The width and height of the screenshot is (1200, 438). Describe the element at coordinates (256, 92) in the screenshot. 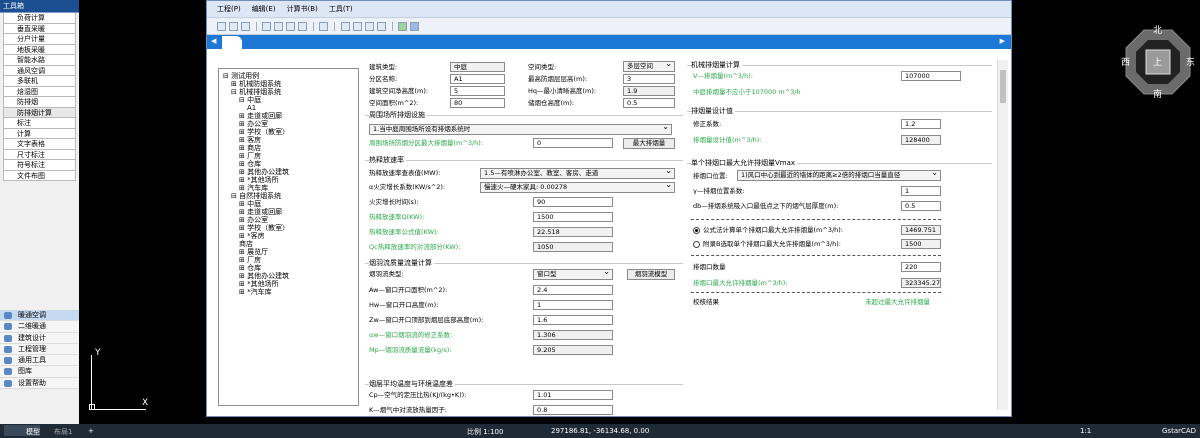

I see `tree-node: ⊟ 机械排烟系统` at that location.